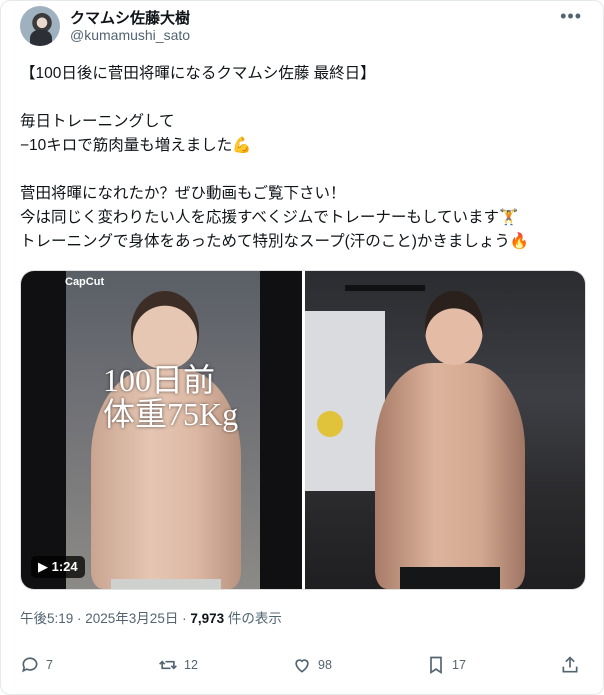  What do you see at coordinates (570, 664) in the screenshot?
I see `share-icon` at bounding box center [570, 664].